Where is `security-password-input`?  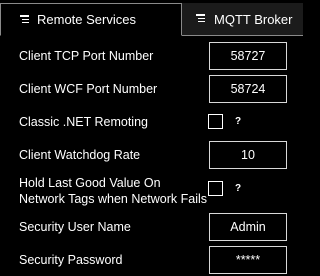
security-password-input is located at coordinates (248, 260).